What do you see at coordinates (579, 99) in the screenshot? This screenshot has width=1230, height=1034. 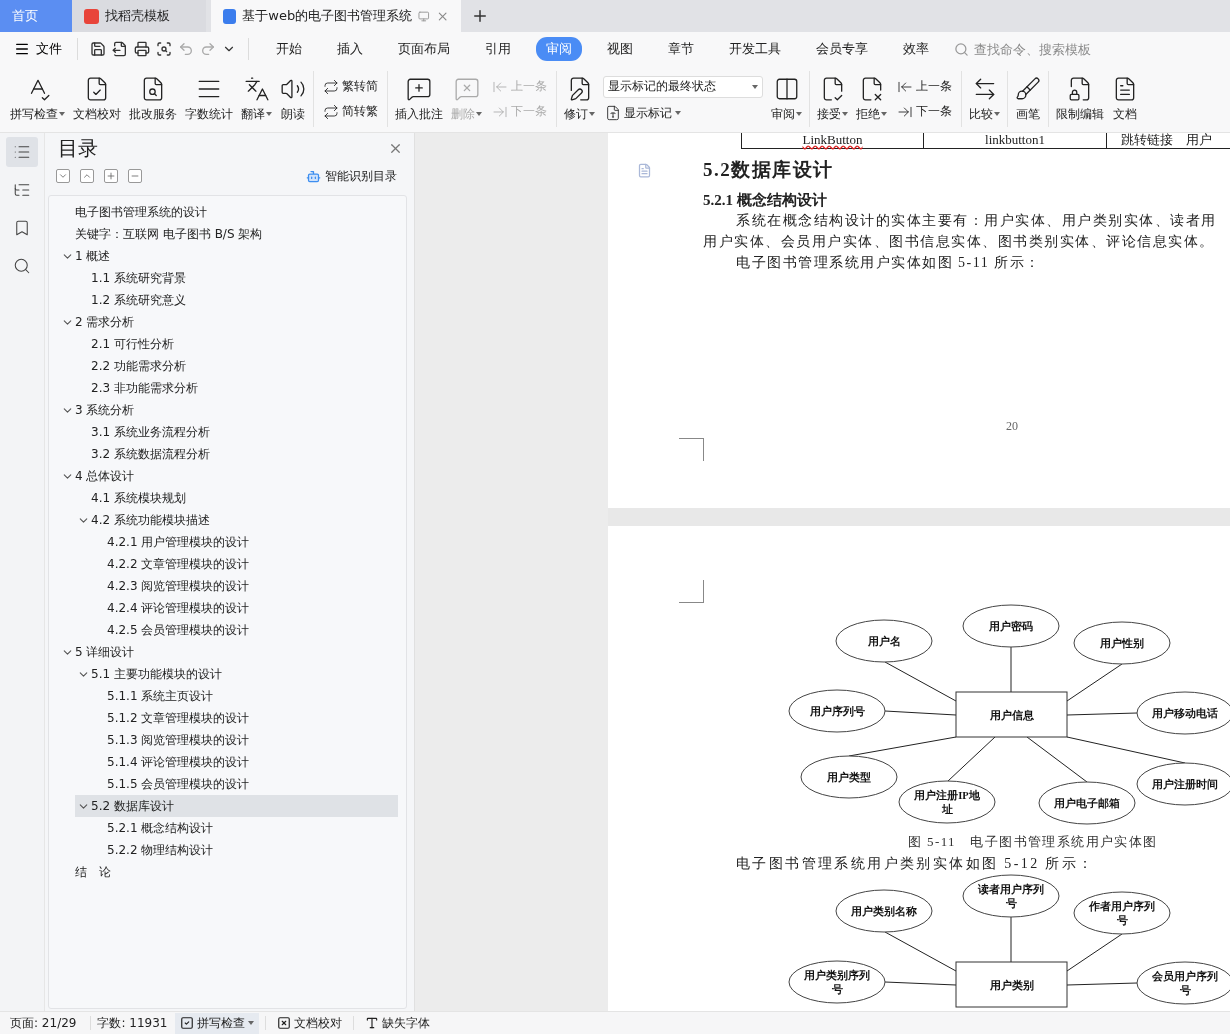 I see `ribbon-button: 修订` at bounding box center [579, 99].